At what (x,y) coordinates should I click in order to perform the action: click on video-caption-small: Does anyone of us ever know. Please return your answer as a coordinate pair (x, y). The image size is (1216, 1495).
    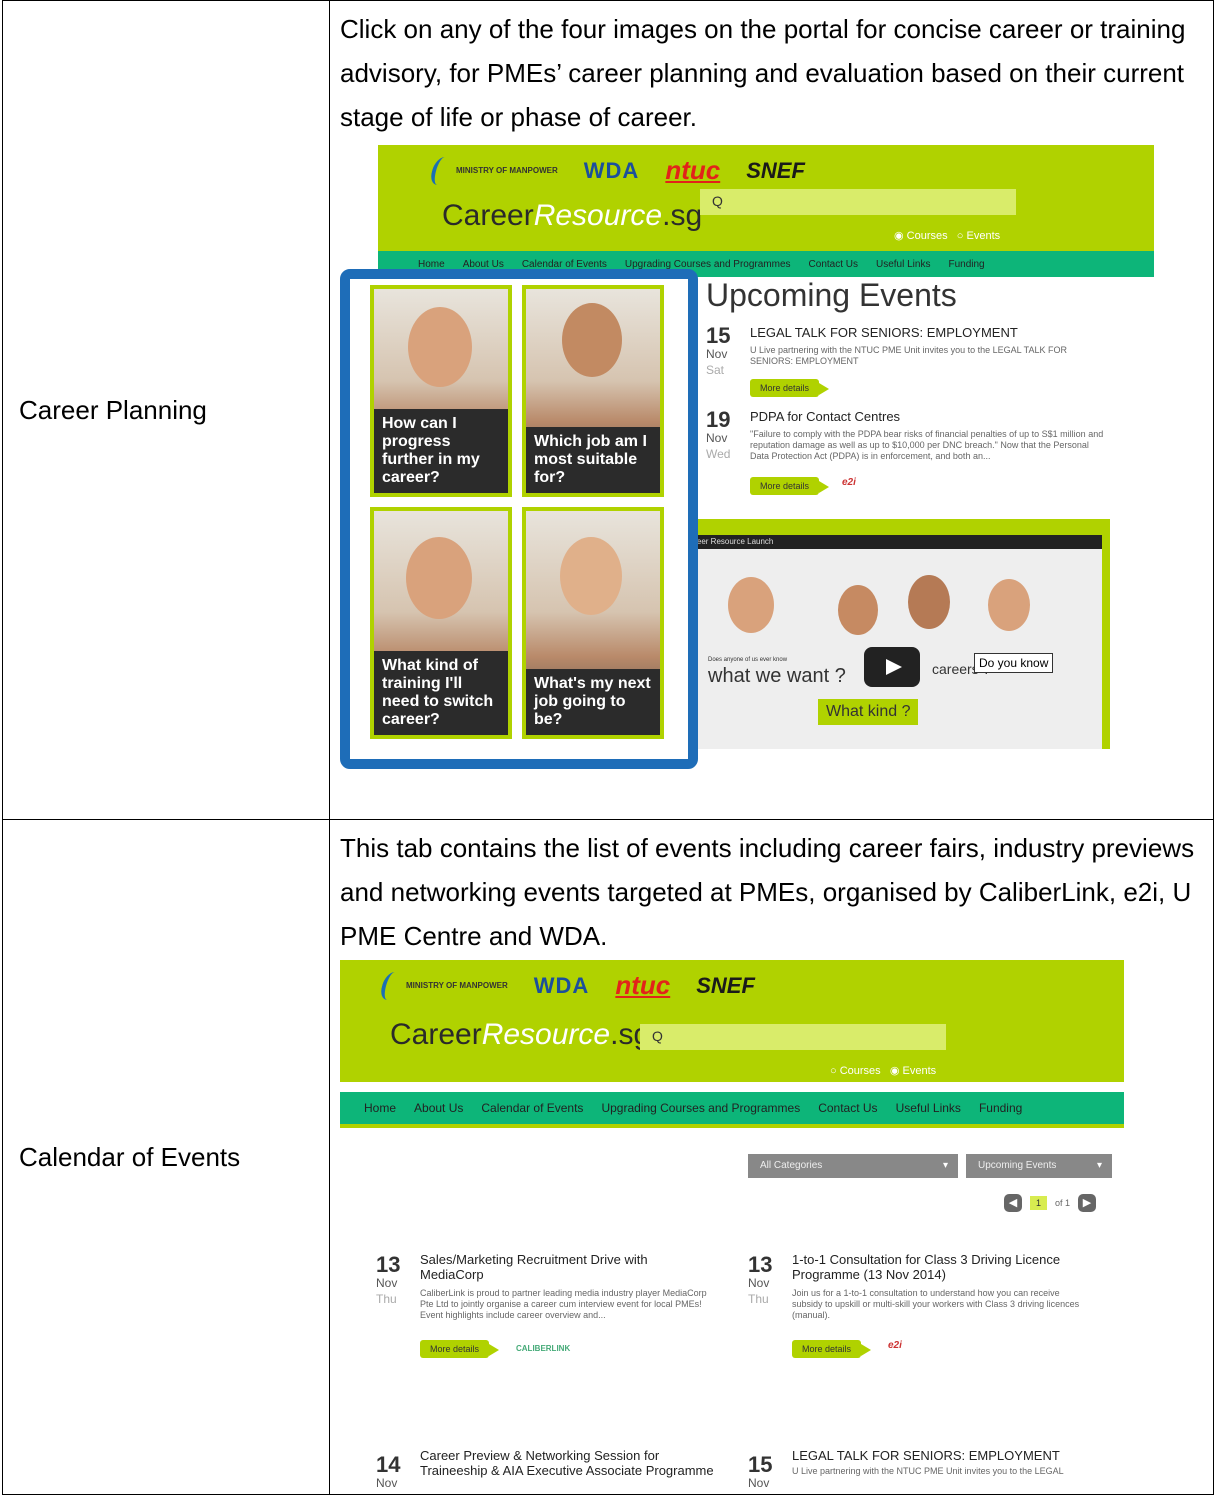
    Looking at the image, I should click on (748, 660).